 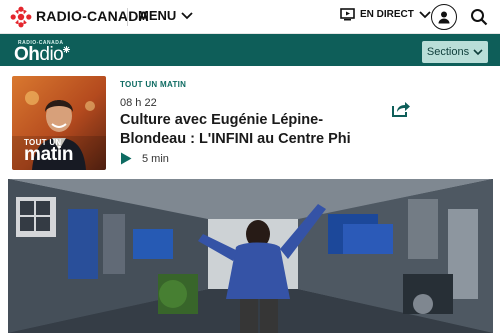 I want to click on episode-time: 08 h 22, so click(x=138, y=103).